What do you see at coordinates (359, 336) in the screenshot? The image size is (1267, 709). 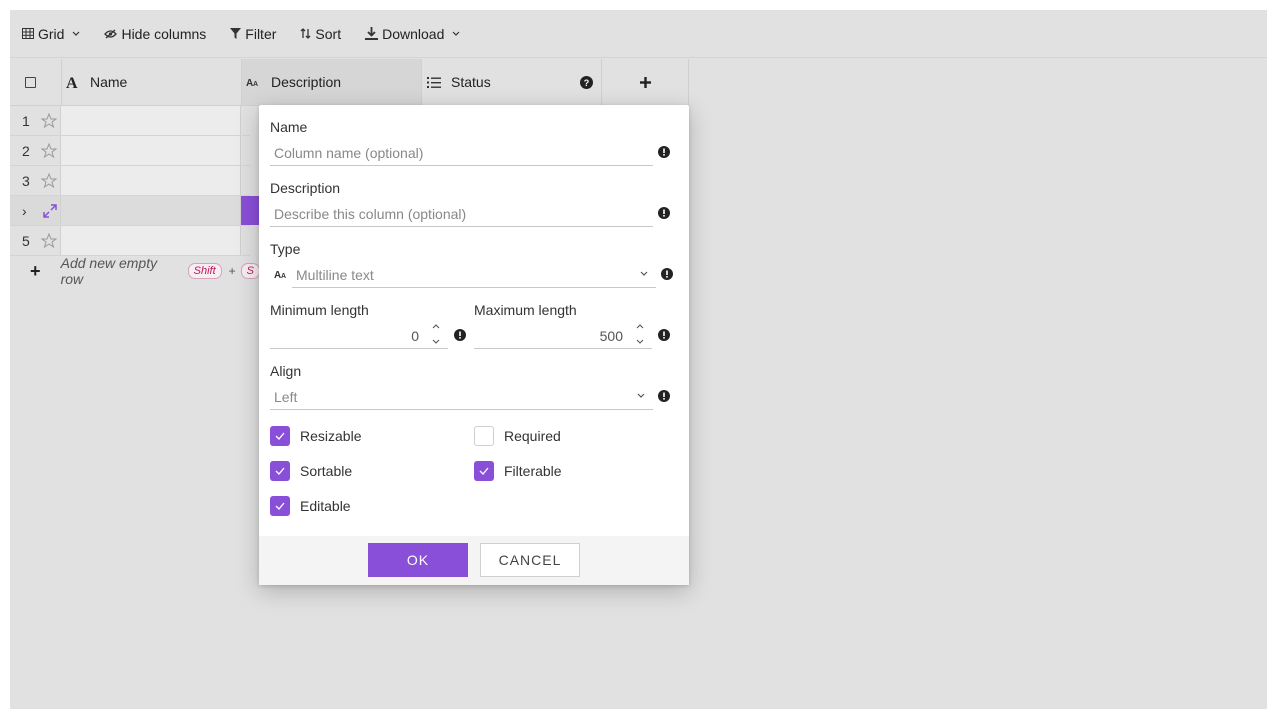 I see `minimum-length-stepper: 0` at bounding box center [359, 336].